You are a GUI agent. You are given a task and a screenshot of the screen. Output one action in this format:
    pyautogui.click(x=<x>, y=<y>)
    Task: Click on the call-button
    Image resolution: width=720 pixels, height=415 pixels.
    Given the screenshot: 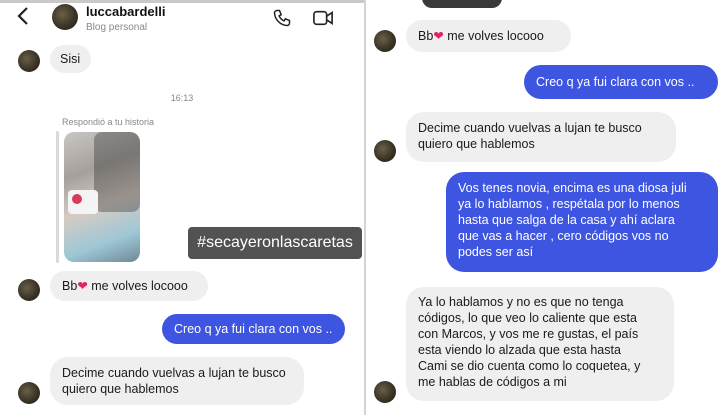 What is the action you would take?
    pyautogui.click(x=282, y=18)
    